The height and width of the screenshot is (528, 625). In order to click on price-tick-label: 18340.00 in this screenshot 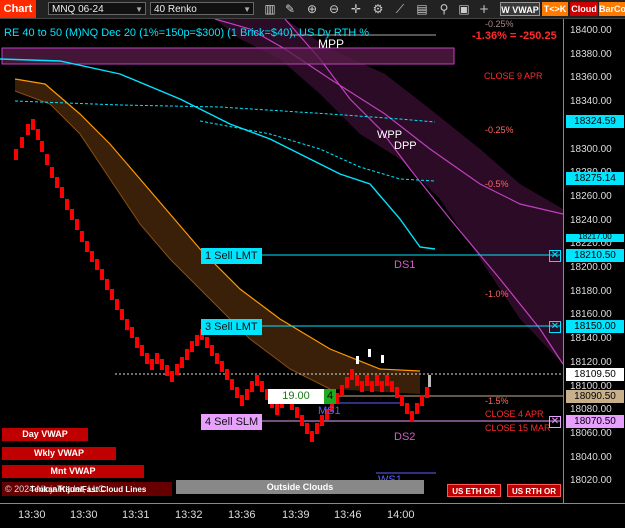, I will do `click(591, 102)`.